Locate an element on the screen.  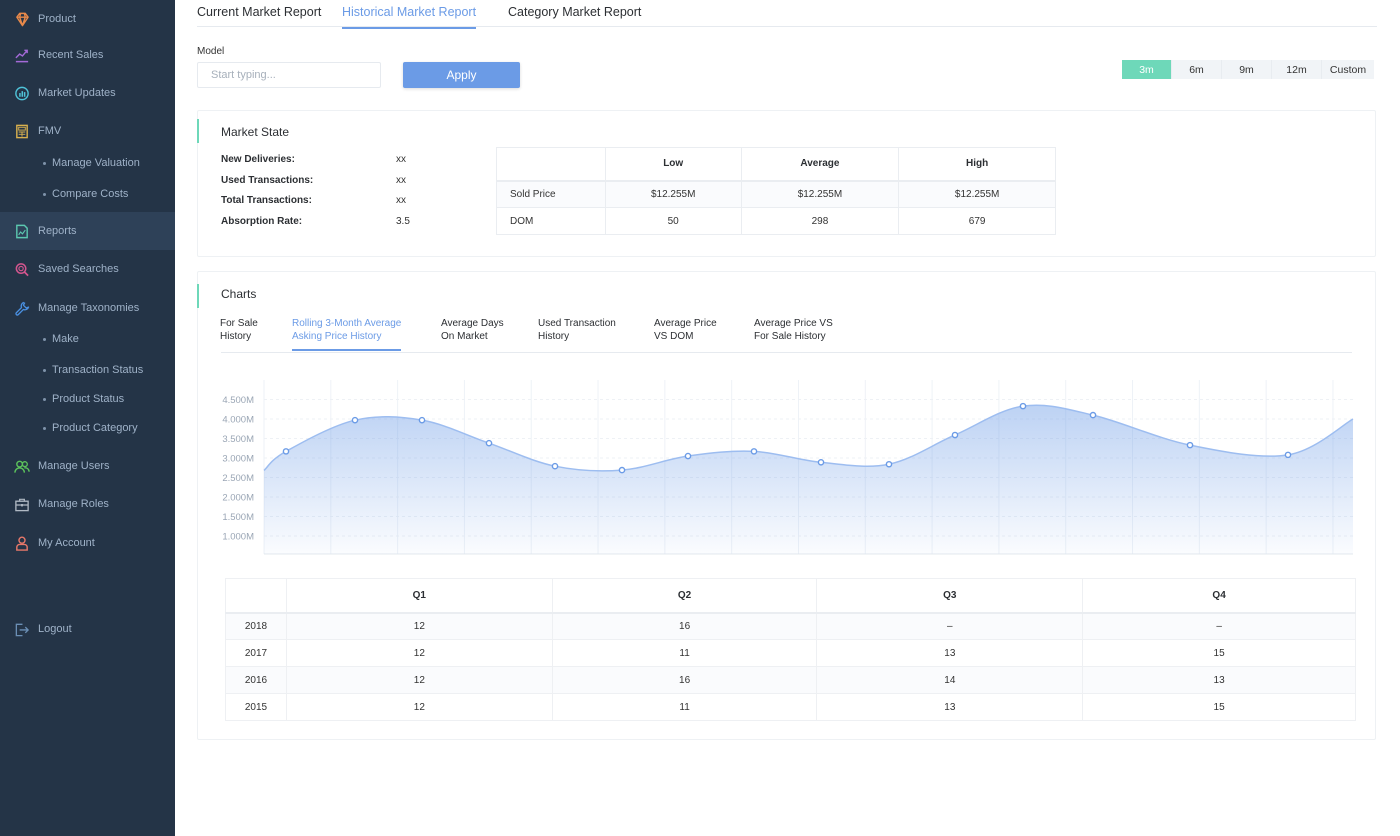
period-3m-button: 3m is located at coordinates (1147, 69).